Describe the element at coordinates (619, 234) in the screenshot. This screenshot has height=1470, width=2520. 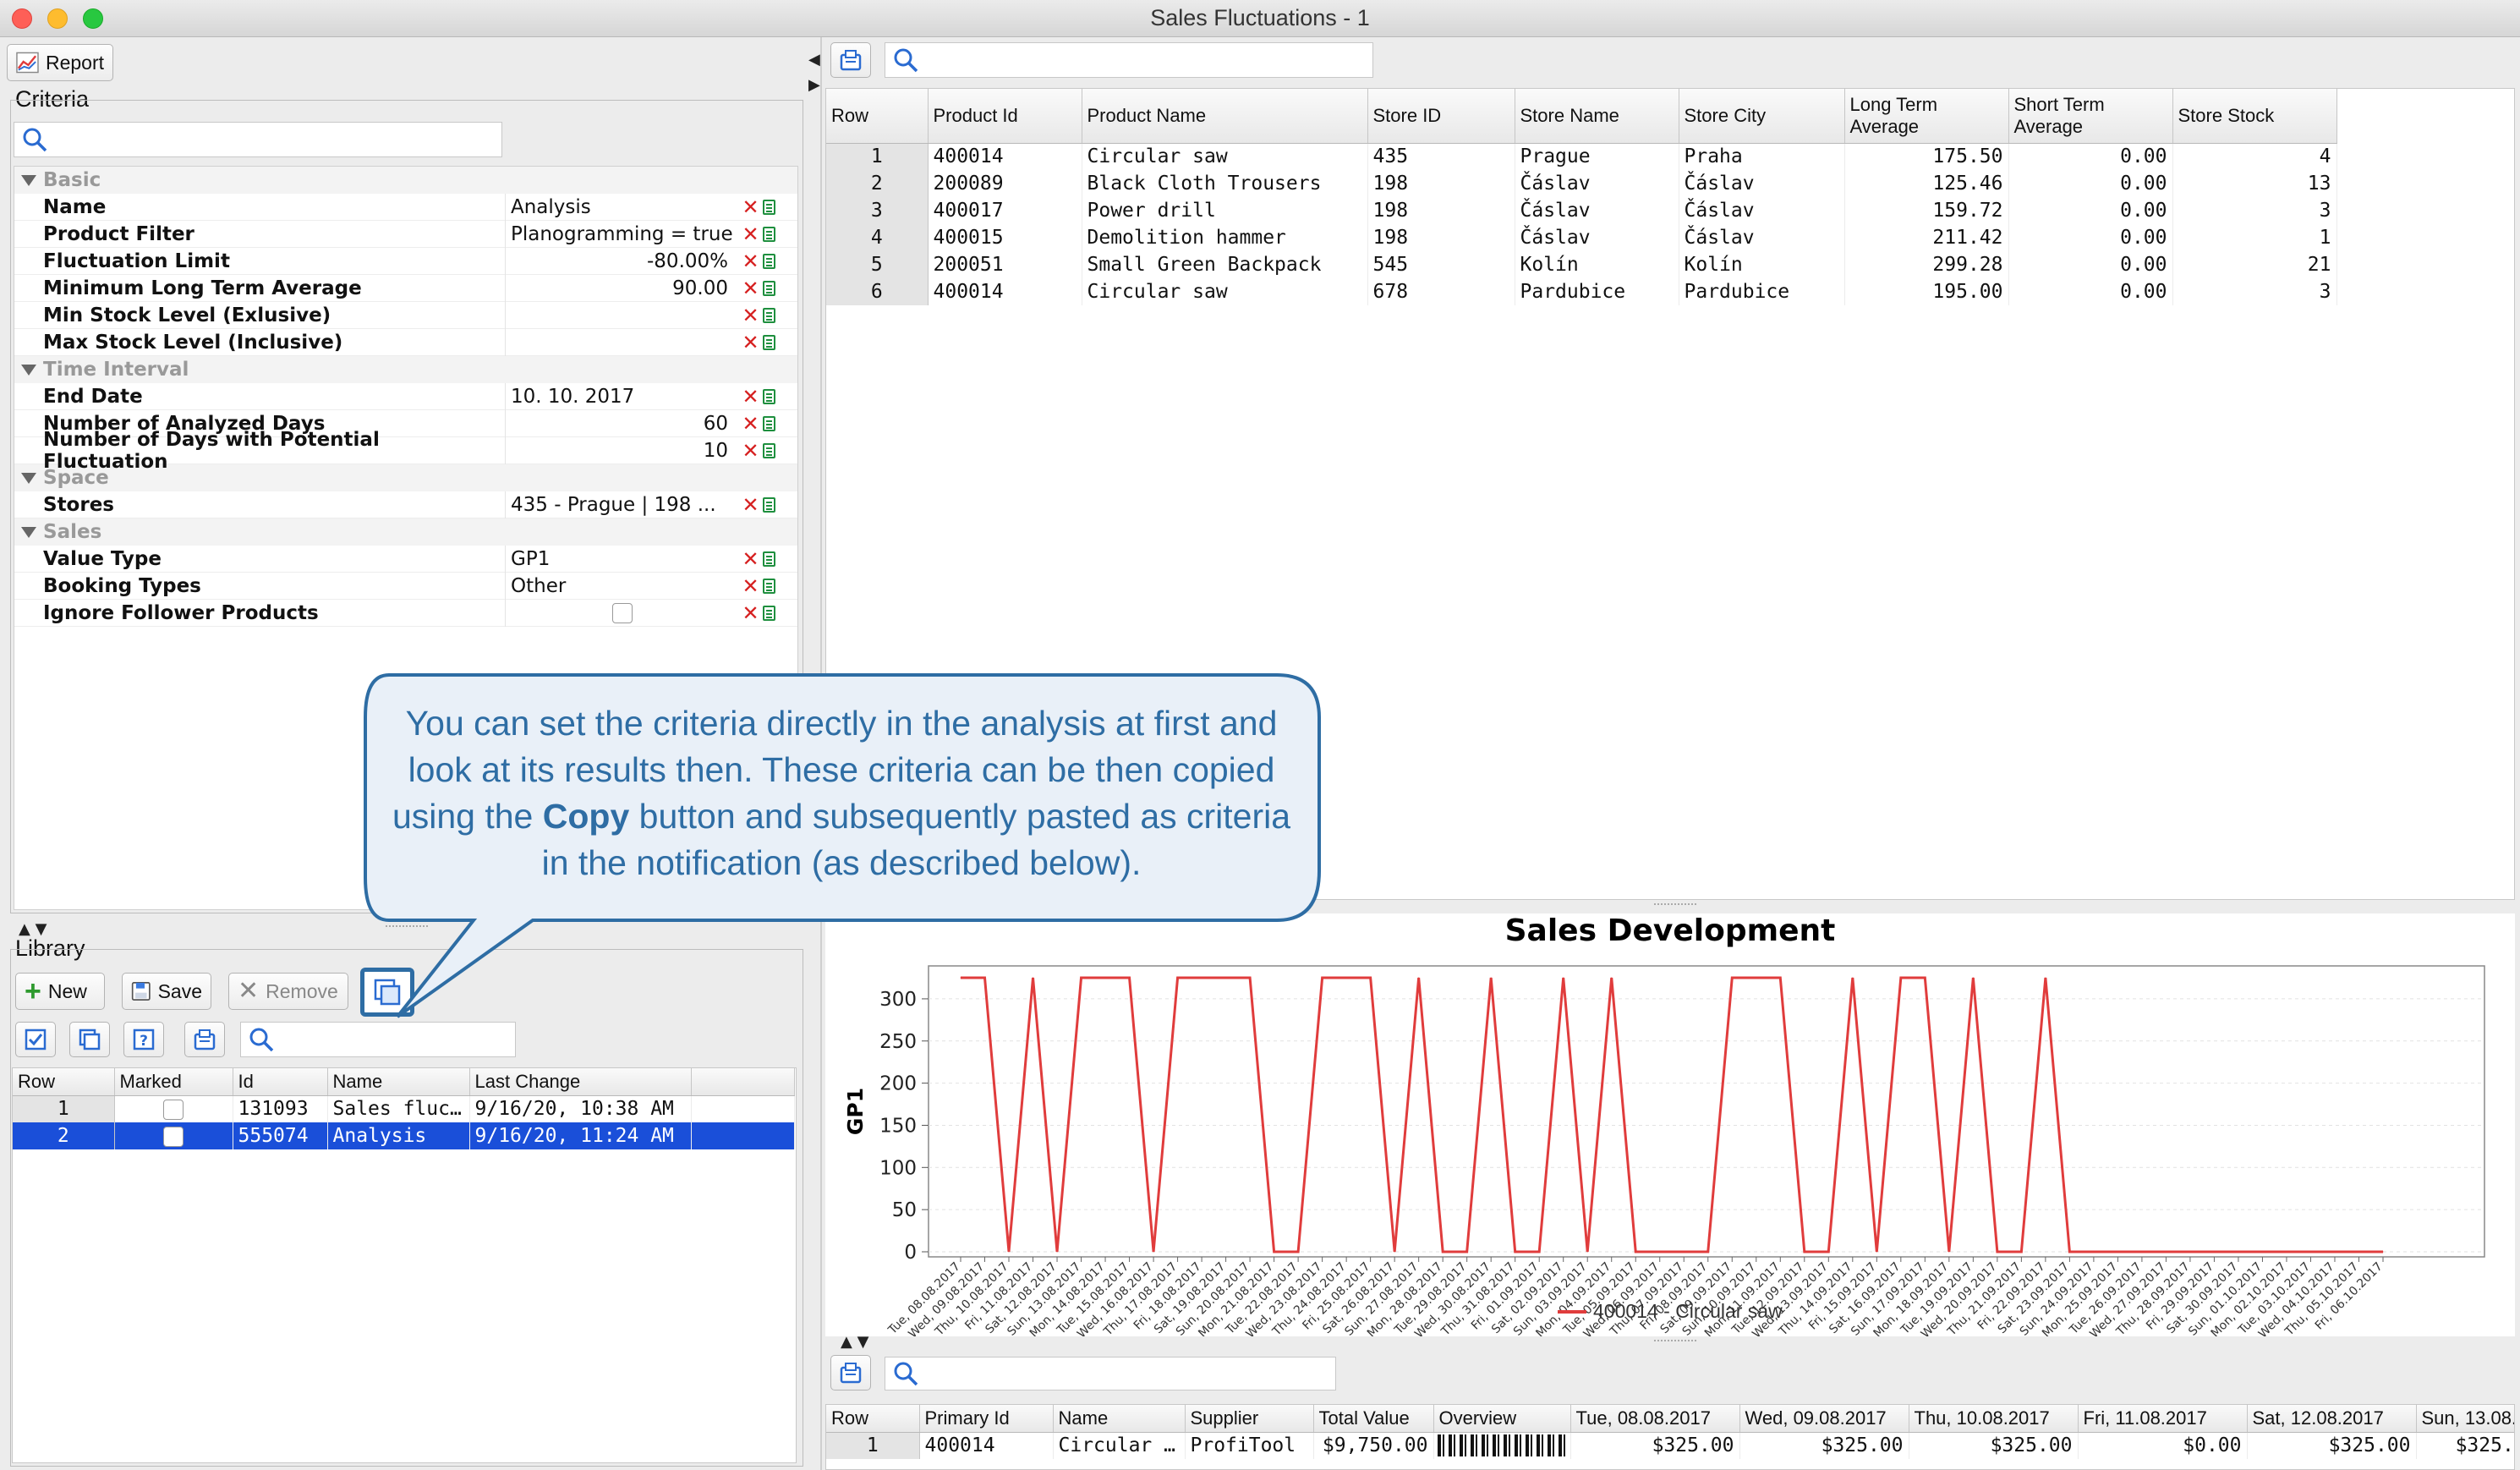
I see `criteria-row-value: Planogramming = true` at that location.